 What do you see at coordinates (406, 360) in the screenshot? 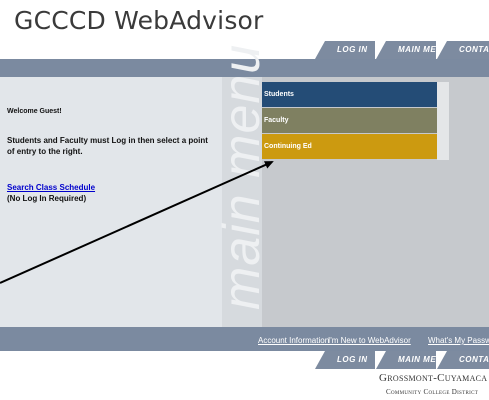
I see `bottom-main-menu-tab: Main Menu` at bounding box center [406, 360].